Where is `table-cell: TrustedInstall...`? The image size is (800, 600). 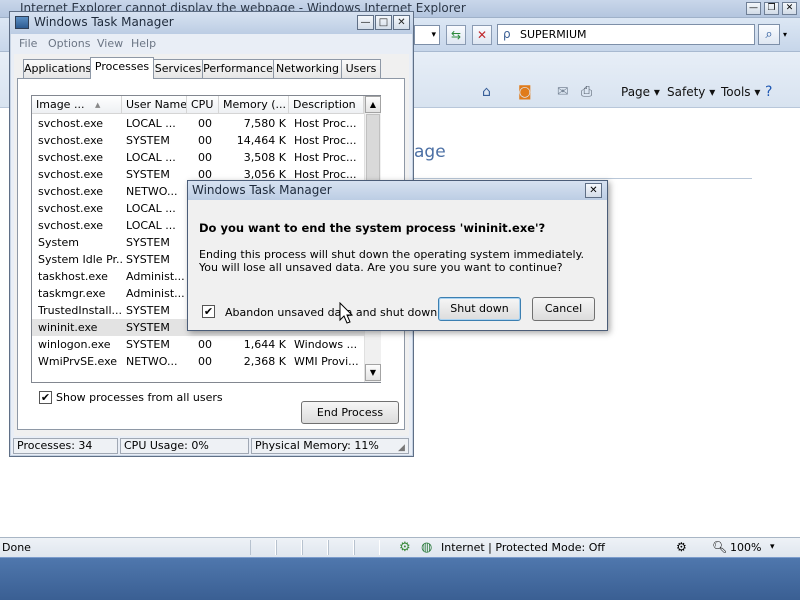
table-cell: TrustedInstall... is located at coordinates (80, 310).